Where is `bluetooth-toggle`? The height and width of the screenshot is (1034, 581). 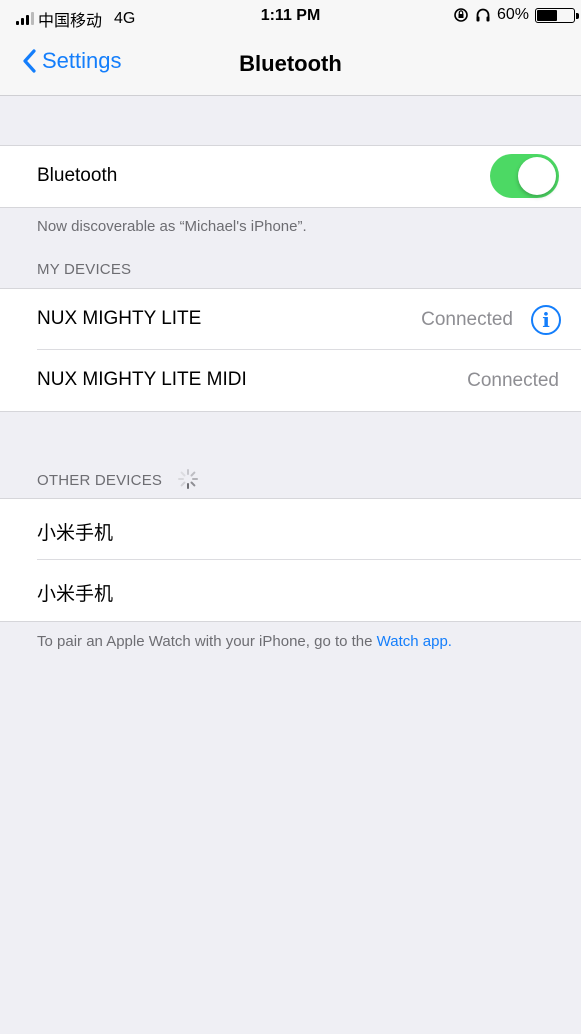 bluetooth-toggle is located at coordinates (524, 176).